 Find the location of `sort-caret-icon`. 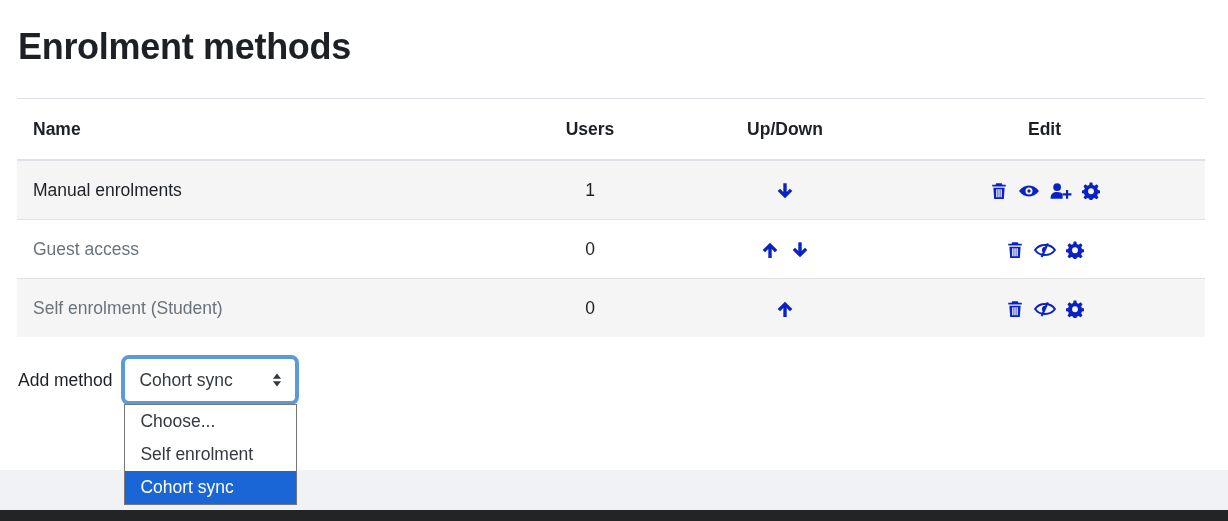

sort-caret-icon is located at coordinates (277, 380).